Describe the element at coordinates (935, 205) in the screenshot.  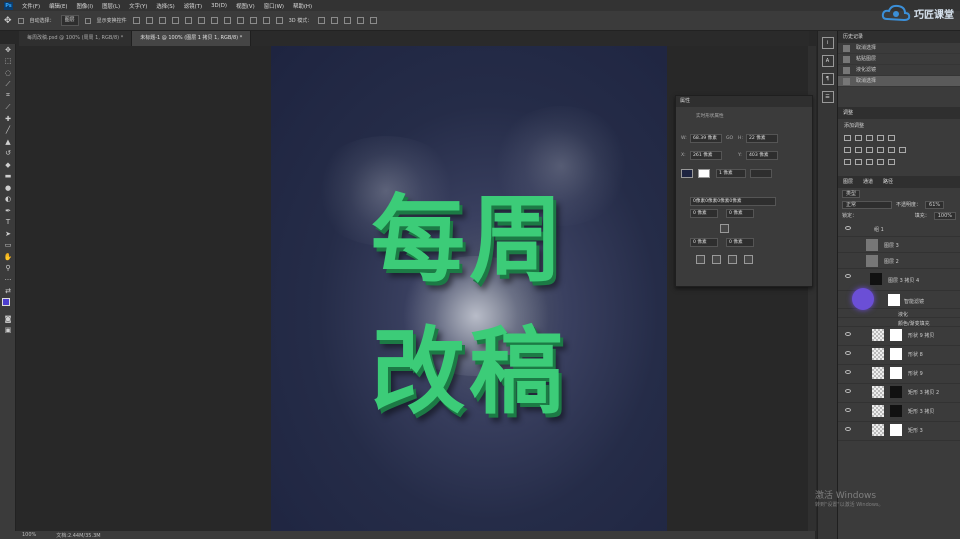
I see `opacity-field: 61%` at that location.